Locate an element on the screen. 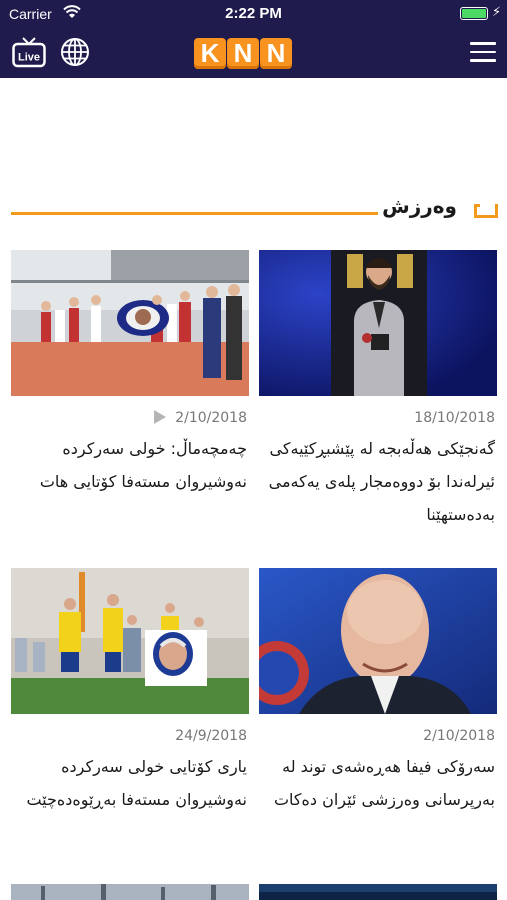 Image resolution: width=507 pixels, height=900 pixels. knn-logo: K N N is located at coordinates (243, 53).